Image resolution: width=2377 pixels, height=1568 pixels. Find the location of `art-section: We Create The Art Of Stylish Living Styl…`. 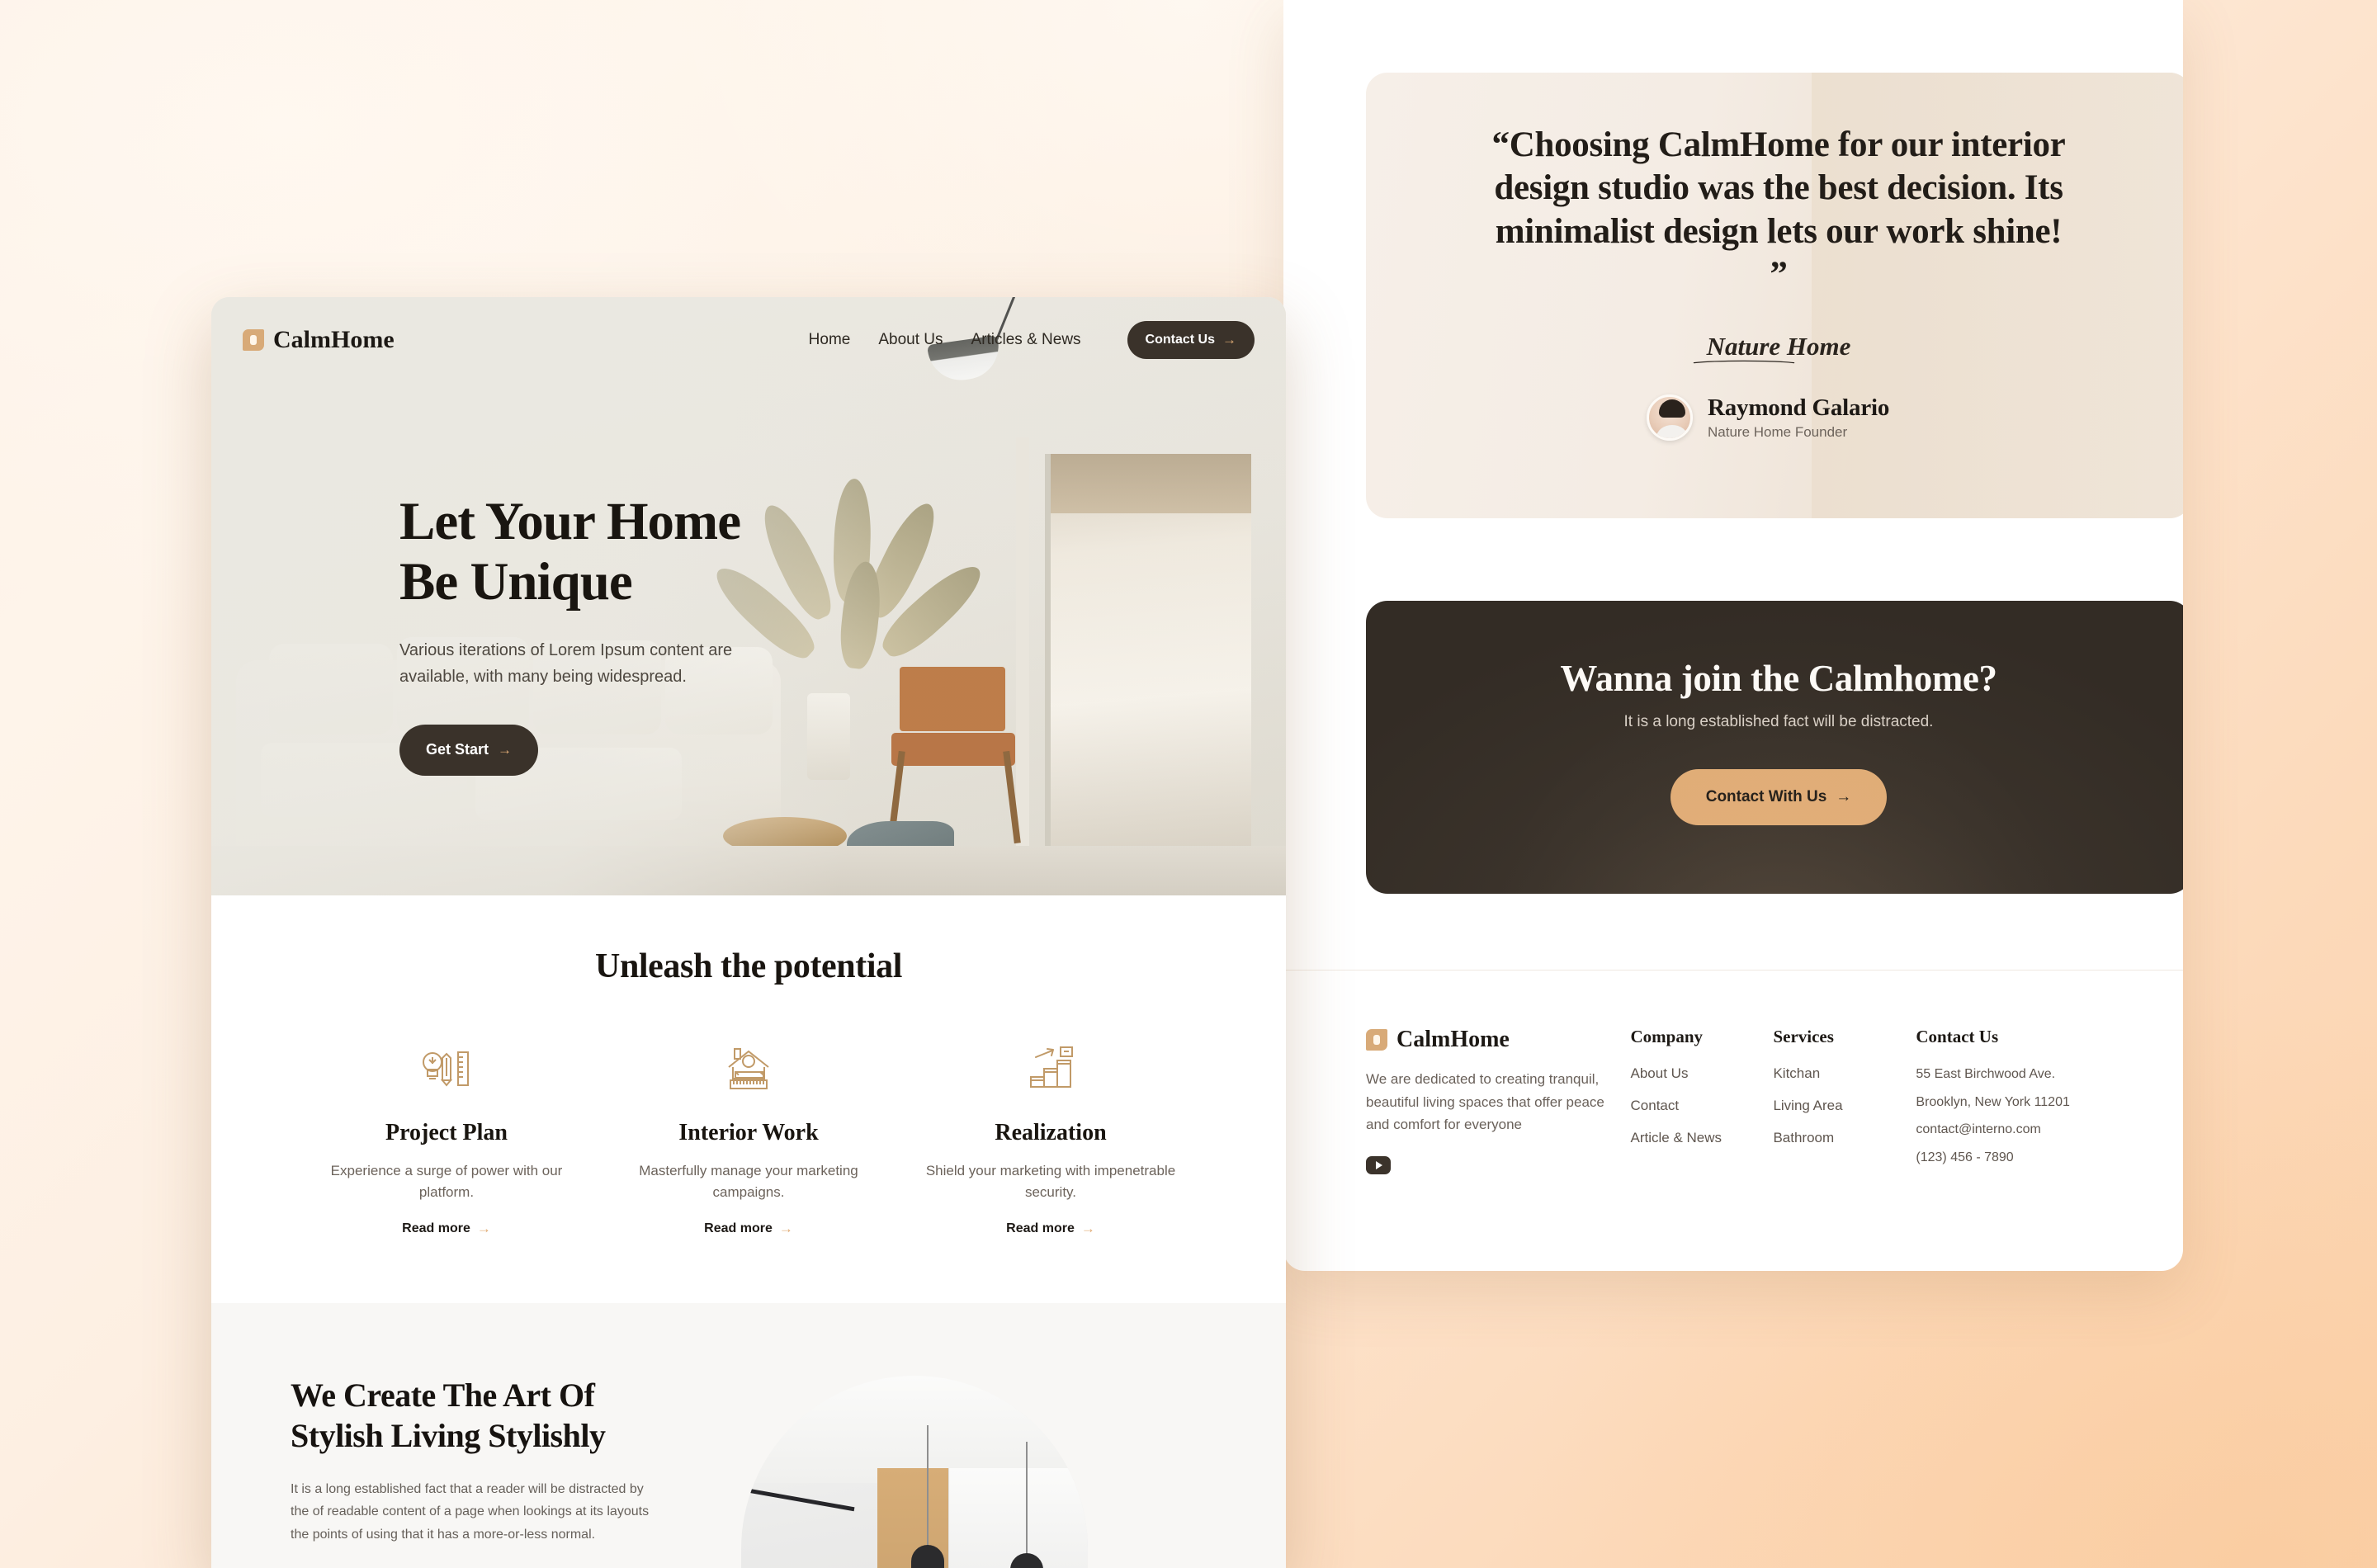

art-section: We Create The Art Of Stylish Living Styl… is located at coordinates (748, 1435).